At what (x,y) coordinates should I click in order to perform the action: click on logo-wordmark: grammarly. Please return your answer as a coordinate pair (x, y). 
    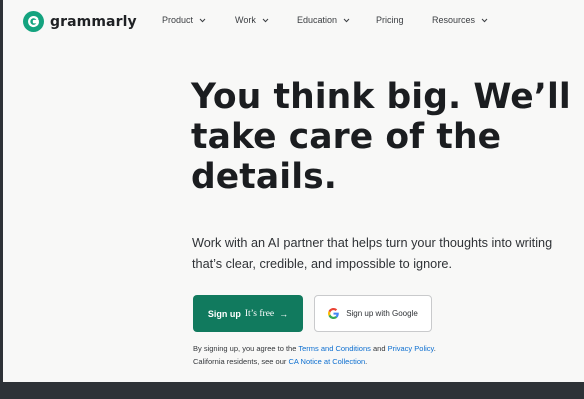
    Looking at the image, I should click on (93, 21).